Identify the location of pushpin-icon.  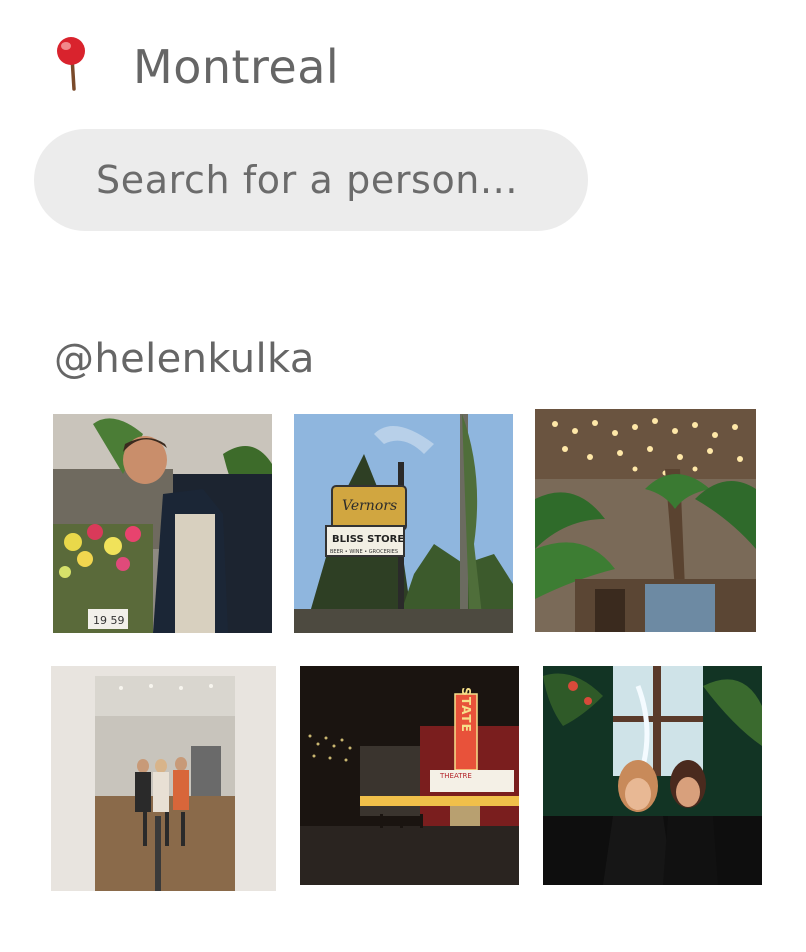
(72, 64).